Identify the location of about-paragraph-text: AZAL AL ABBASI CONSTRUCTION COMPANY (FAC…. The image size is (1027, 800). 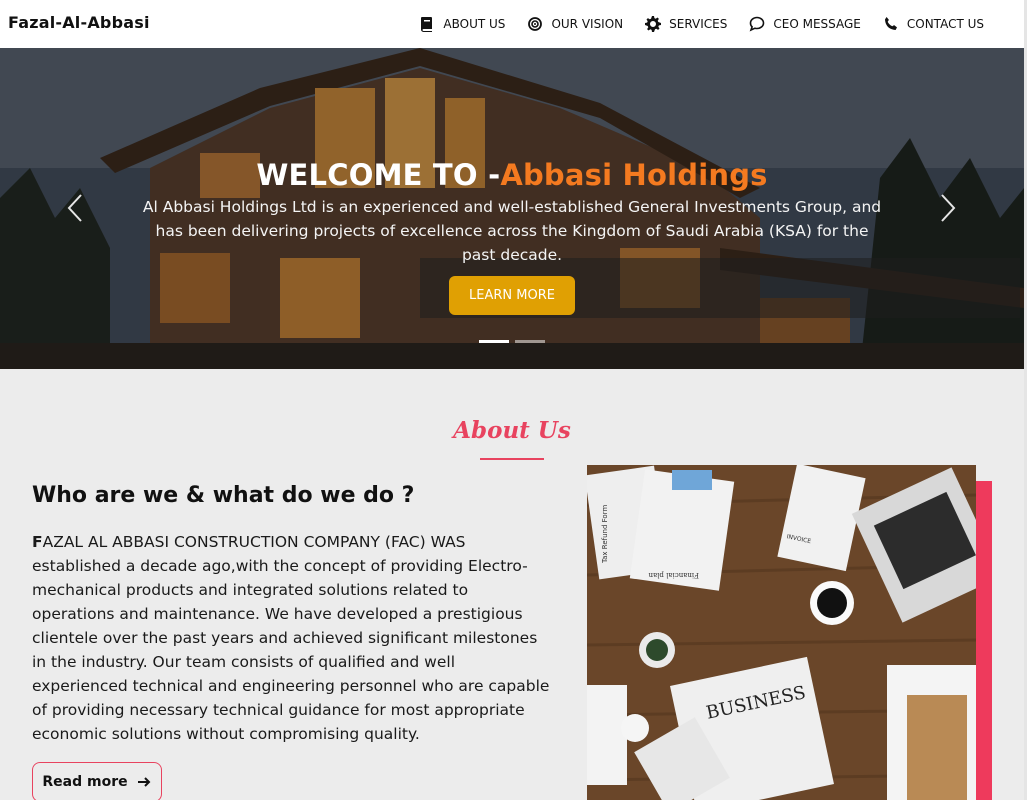
(291, 638).